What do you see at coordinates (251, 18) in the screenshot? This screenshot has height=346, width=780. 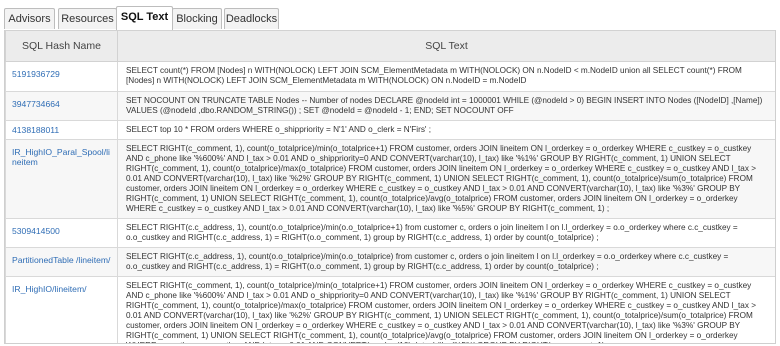 I see `tab-deadlocks: Deadlocks` at bounding box center [251, 18].